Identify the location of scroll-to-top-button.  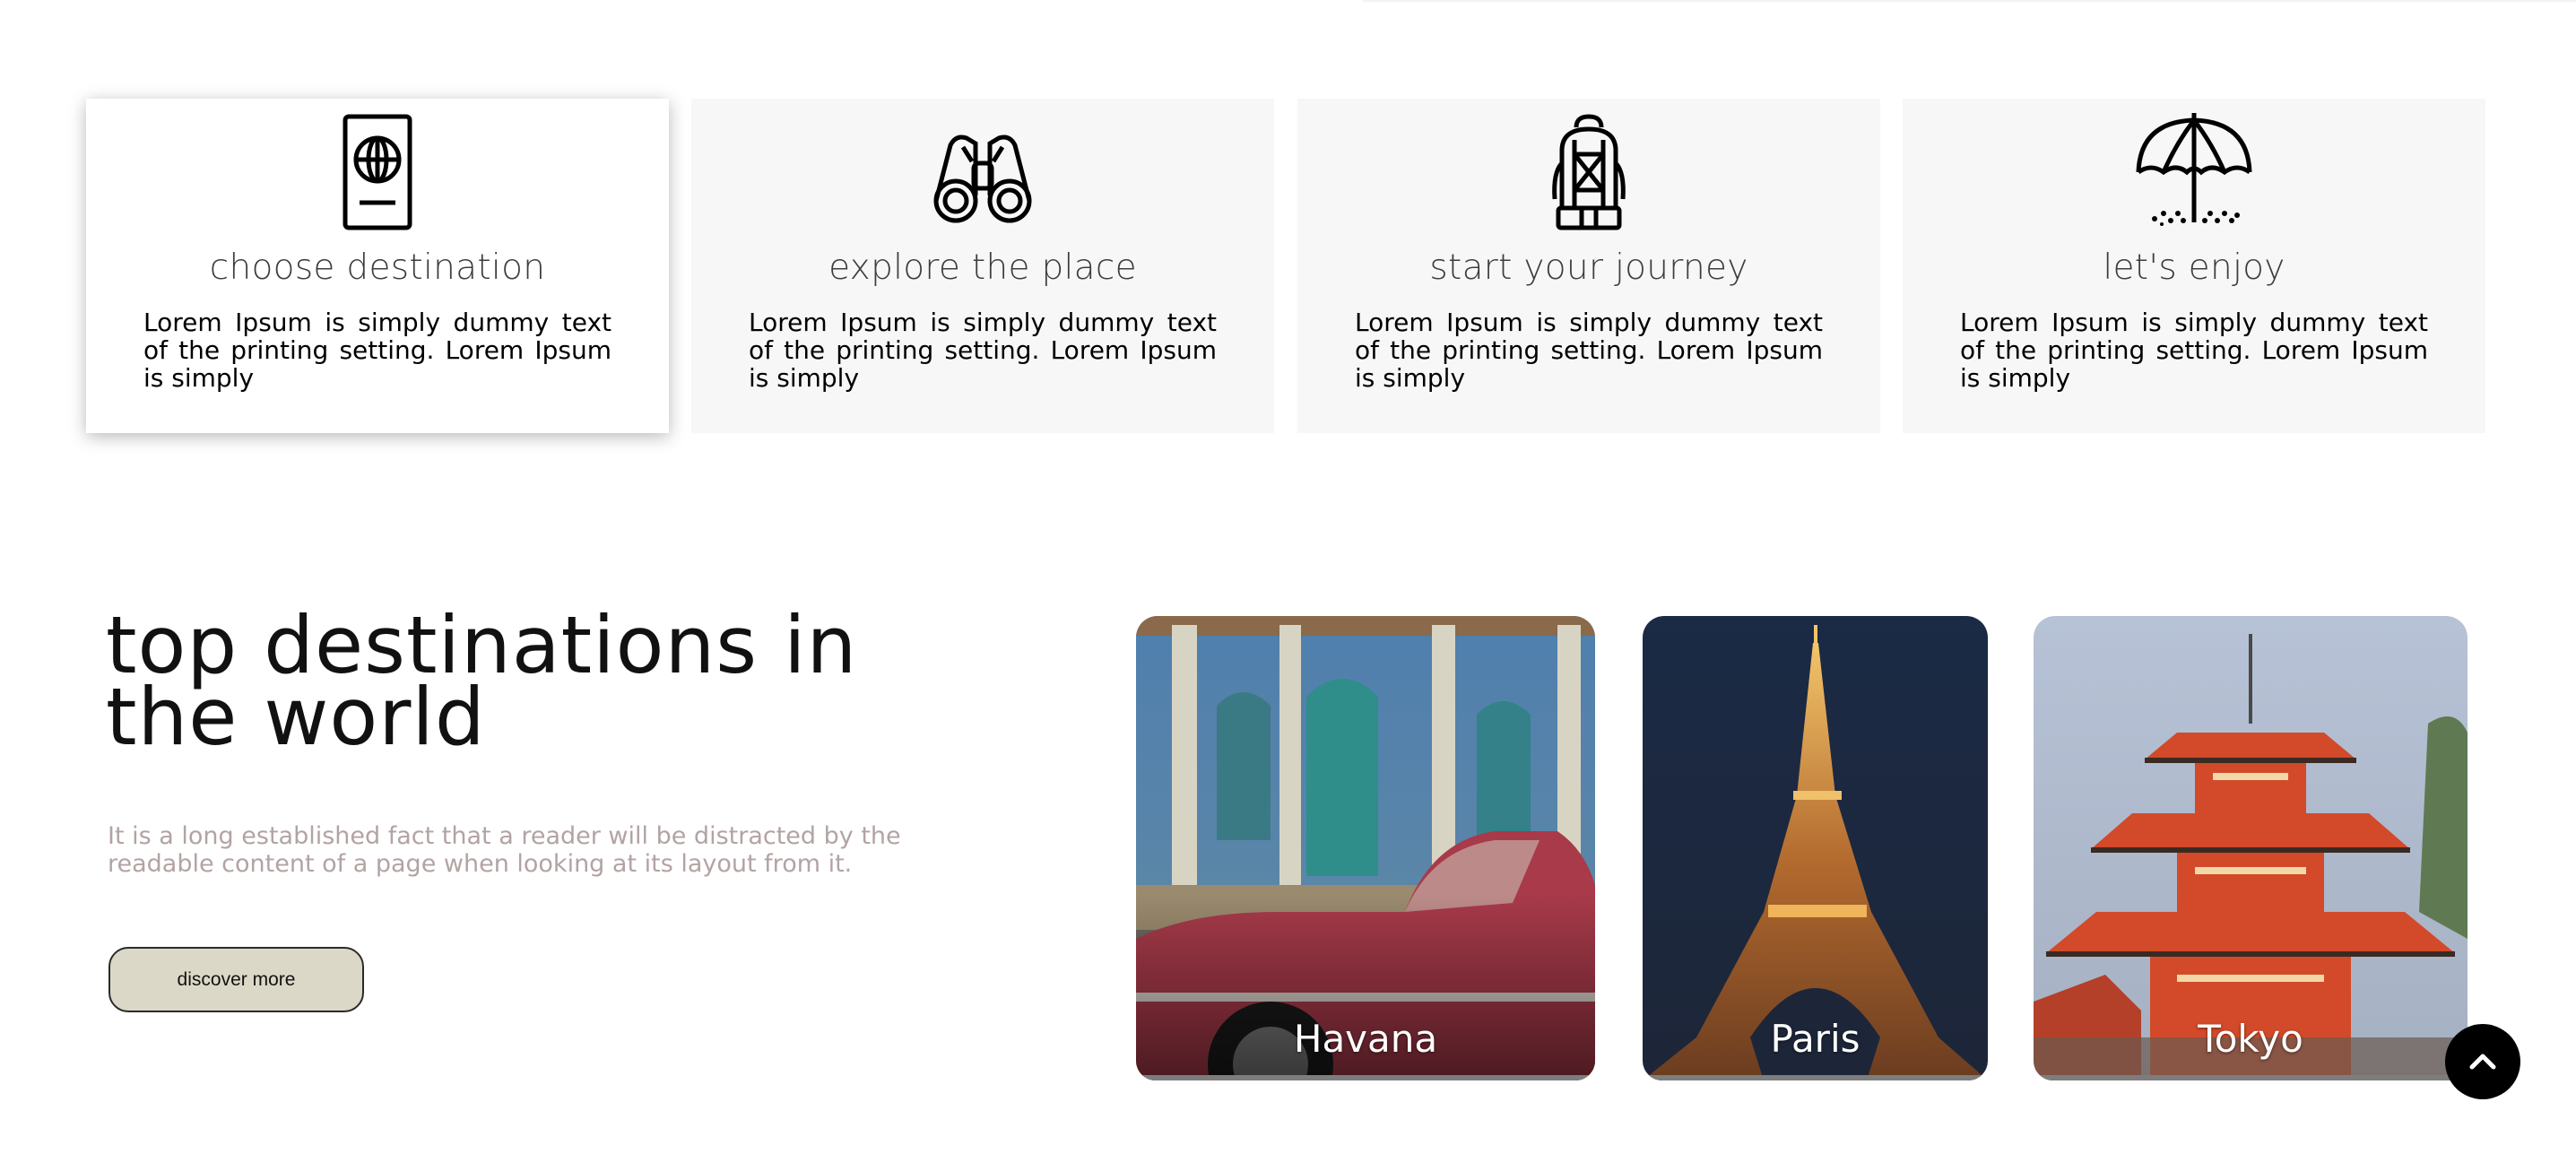
(2482, 1061).